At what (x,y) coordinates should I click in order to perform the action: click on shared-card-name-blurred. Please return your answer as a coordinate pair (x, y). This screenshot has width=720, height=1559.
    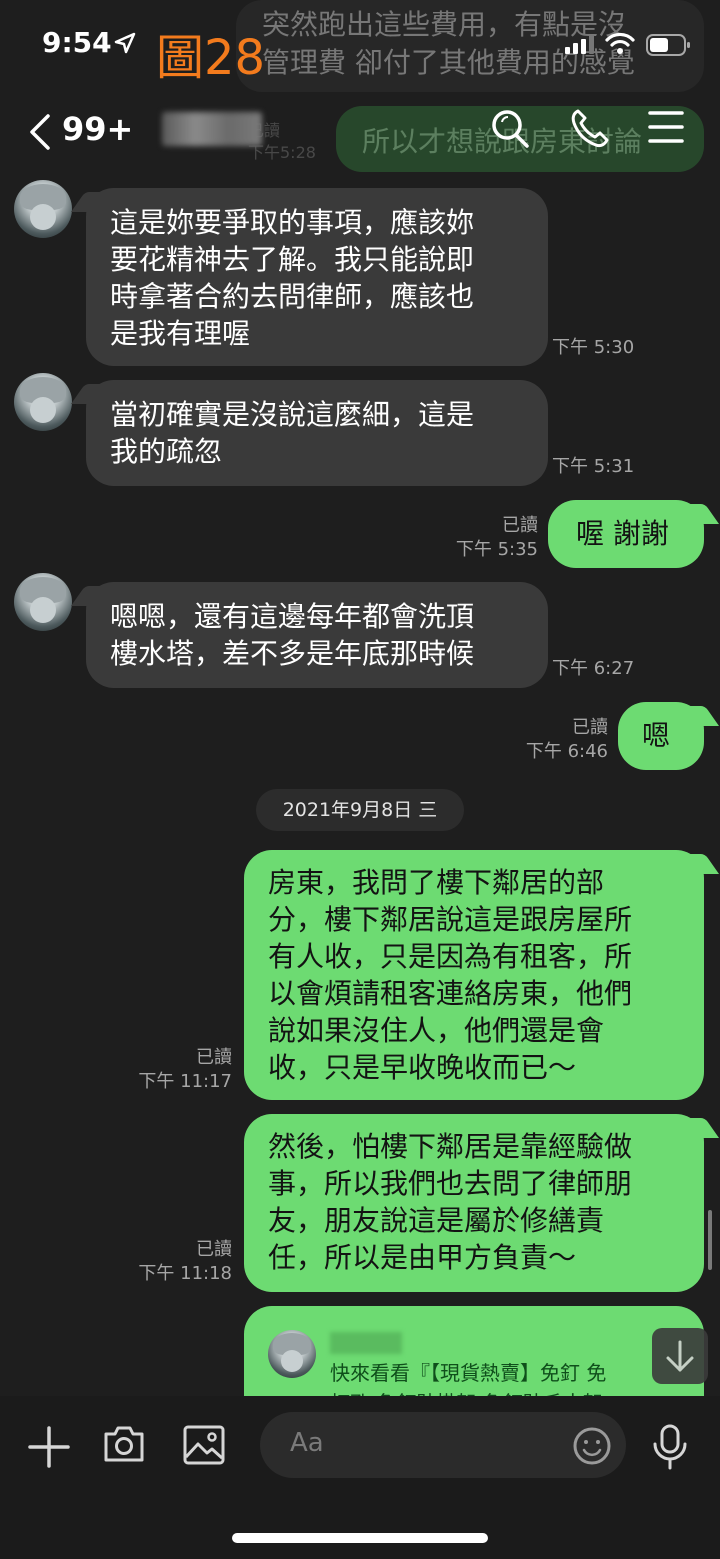
    Looking at the image, I should click on (366, 1343).